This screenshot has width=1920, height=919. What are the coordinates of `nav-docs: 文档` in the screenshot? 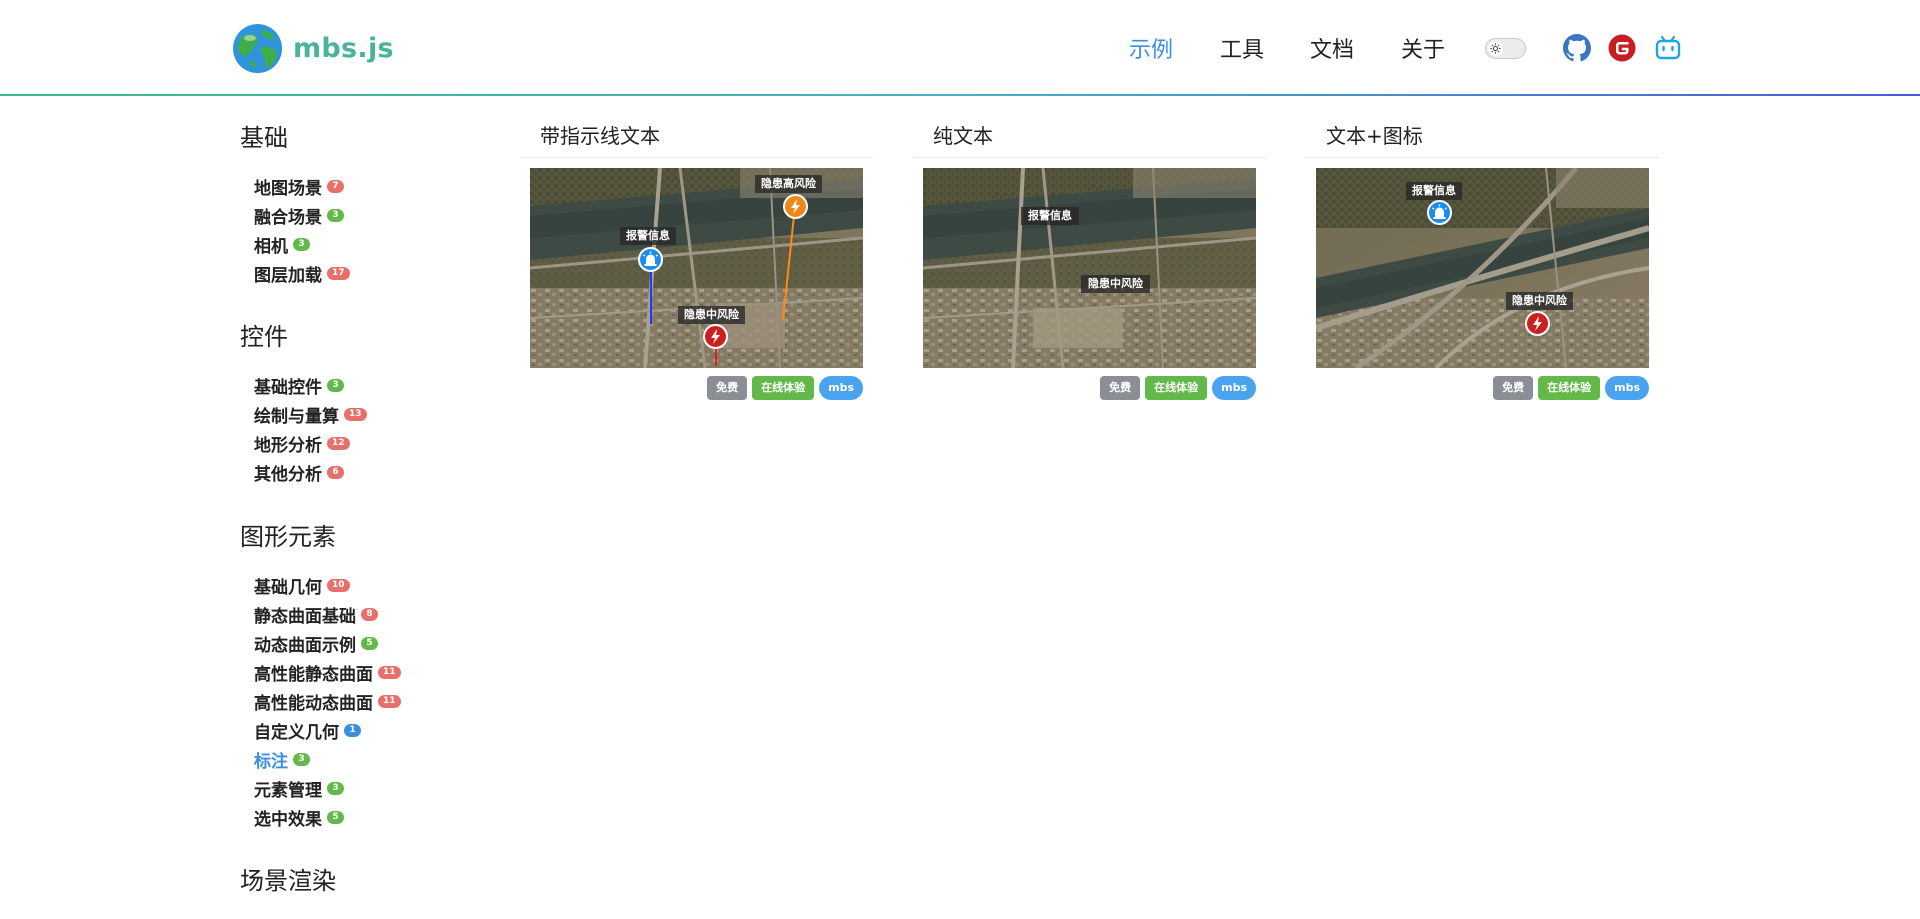 It's located at (1332, 48).